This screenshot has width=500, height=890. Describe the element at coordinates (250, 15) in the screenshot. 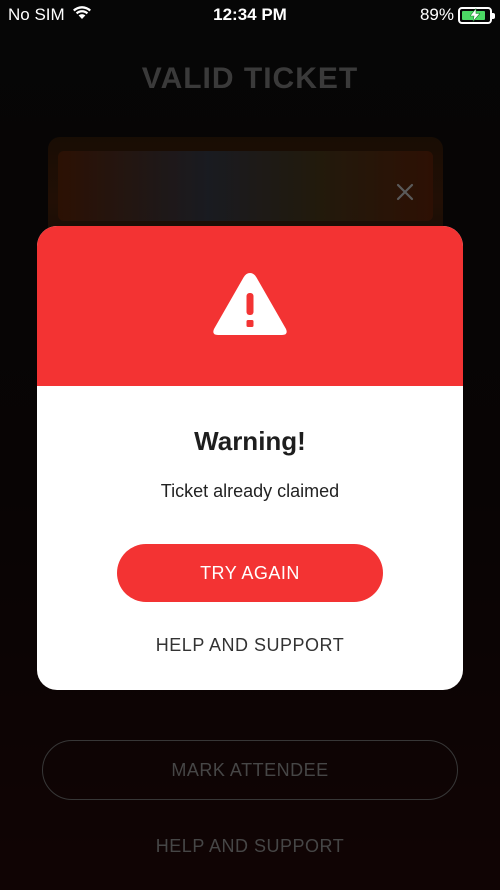

I see `status-bar: No SIM 12:34 PM 89%` at that location.